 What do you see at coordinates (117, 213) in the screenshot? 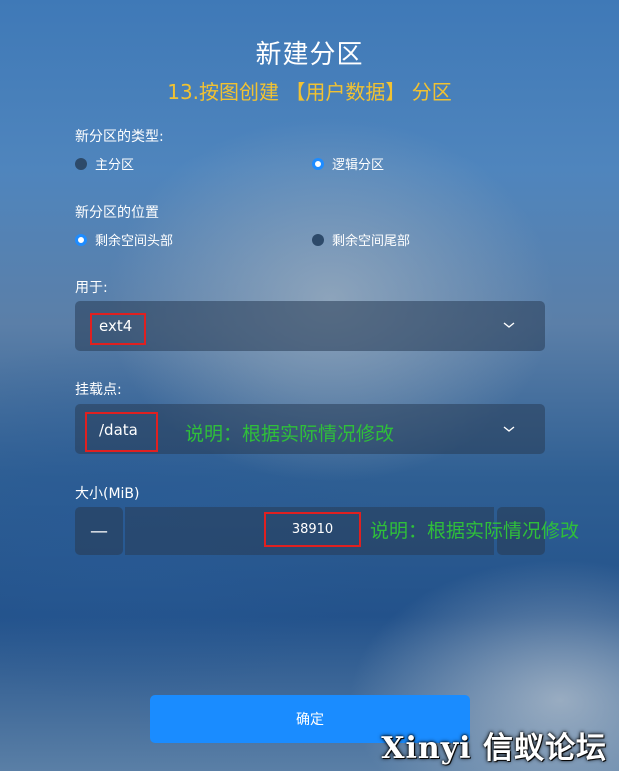
I see `partition-location-label: 新分区的位置` at bounding box center [117, 213].